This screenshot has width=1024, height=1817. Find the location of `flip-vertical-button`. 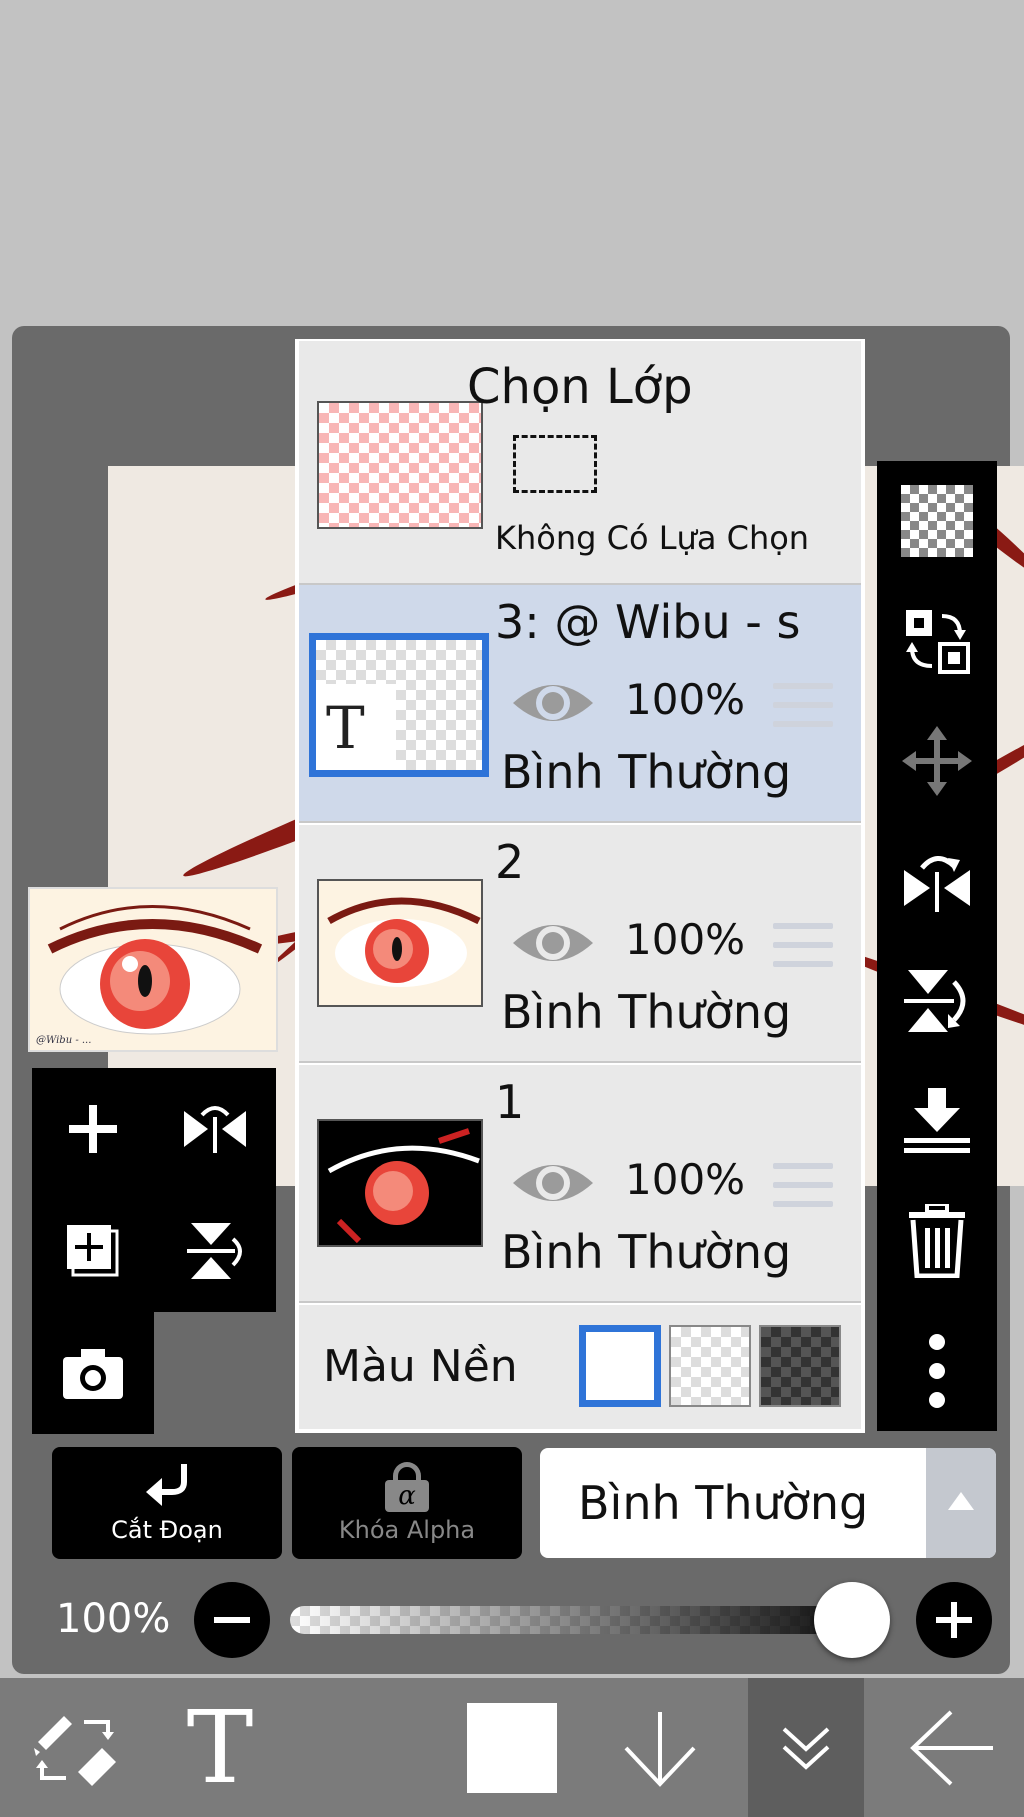

flip-vertical-button is located at coordinates (937, 1001).